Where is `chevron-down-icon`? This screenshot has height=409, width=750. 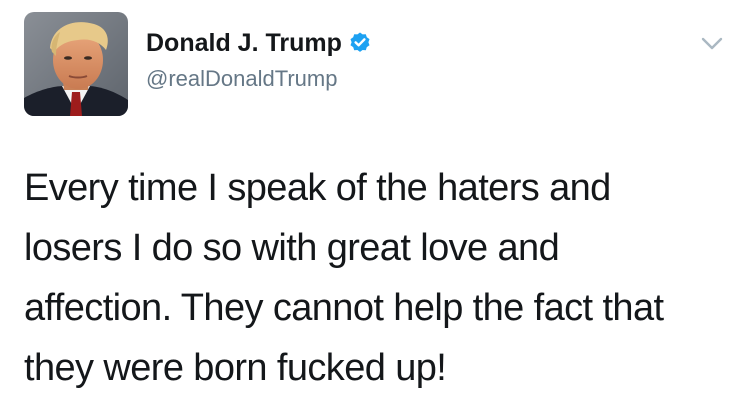 chevron-down-icon is located at coordinates (712, 44).